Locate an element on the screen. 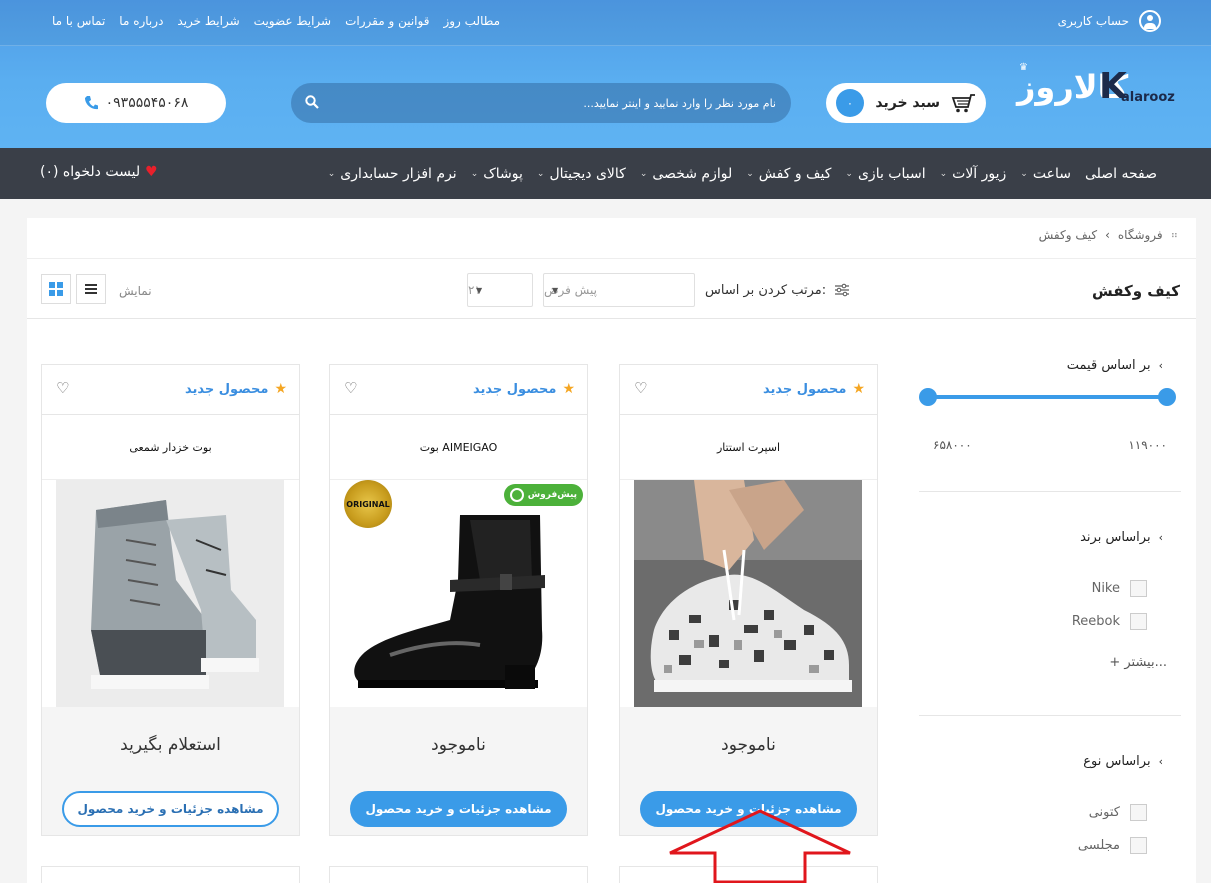 Image resolution: width=1211 pixels, height=883 pixels. site-logo: ♛ كالاروز K alarooz is located at coordinates (1099, 86).